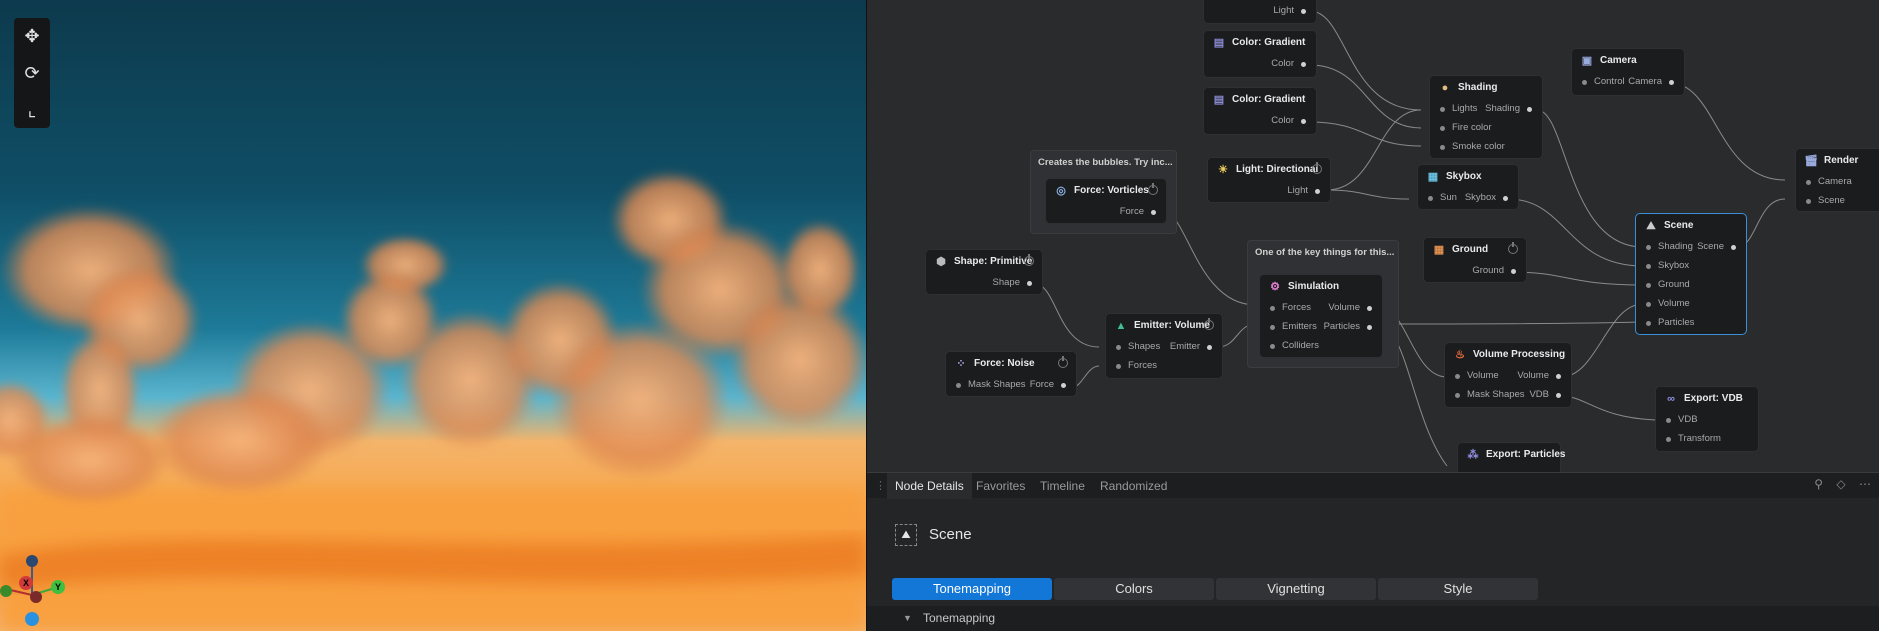 This screenshot has width=1879, height=631. Describe the element at coordinates (1472, 127) in the screenshot. I see `port-fire-color: Fire color` at that location.